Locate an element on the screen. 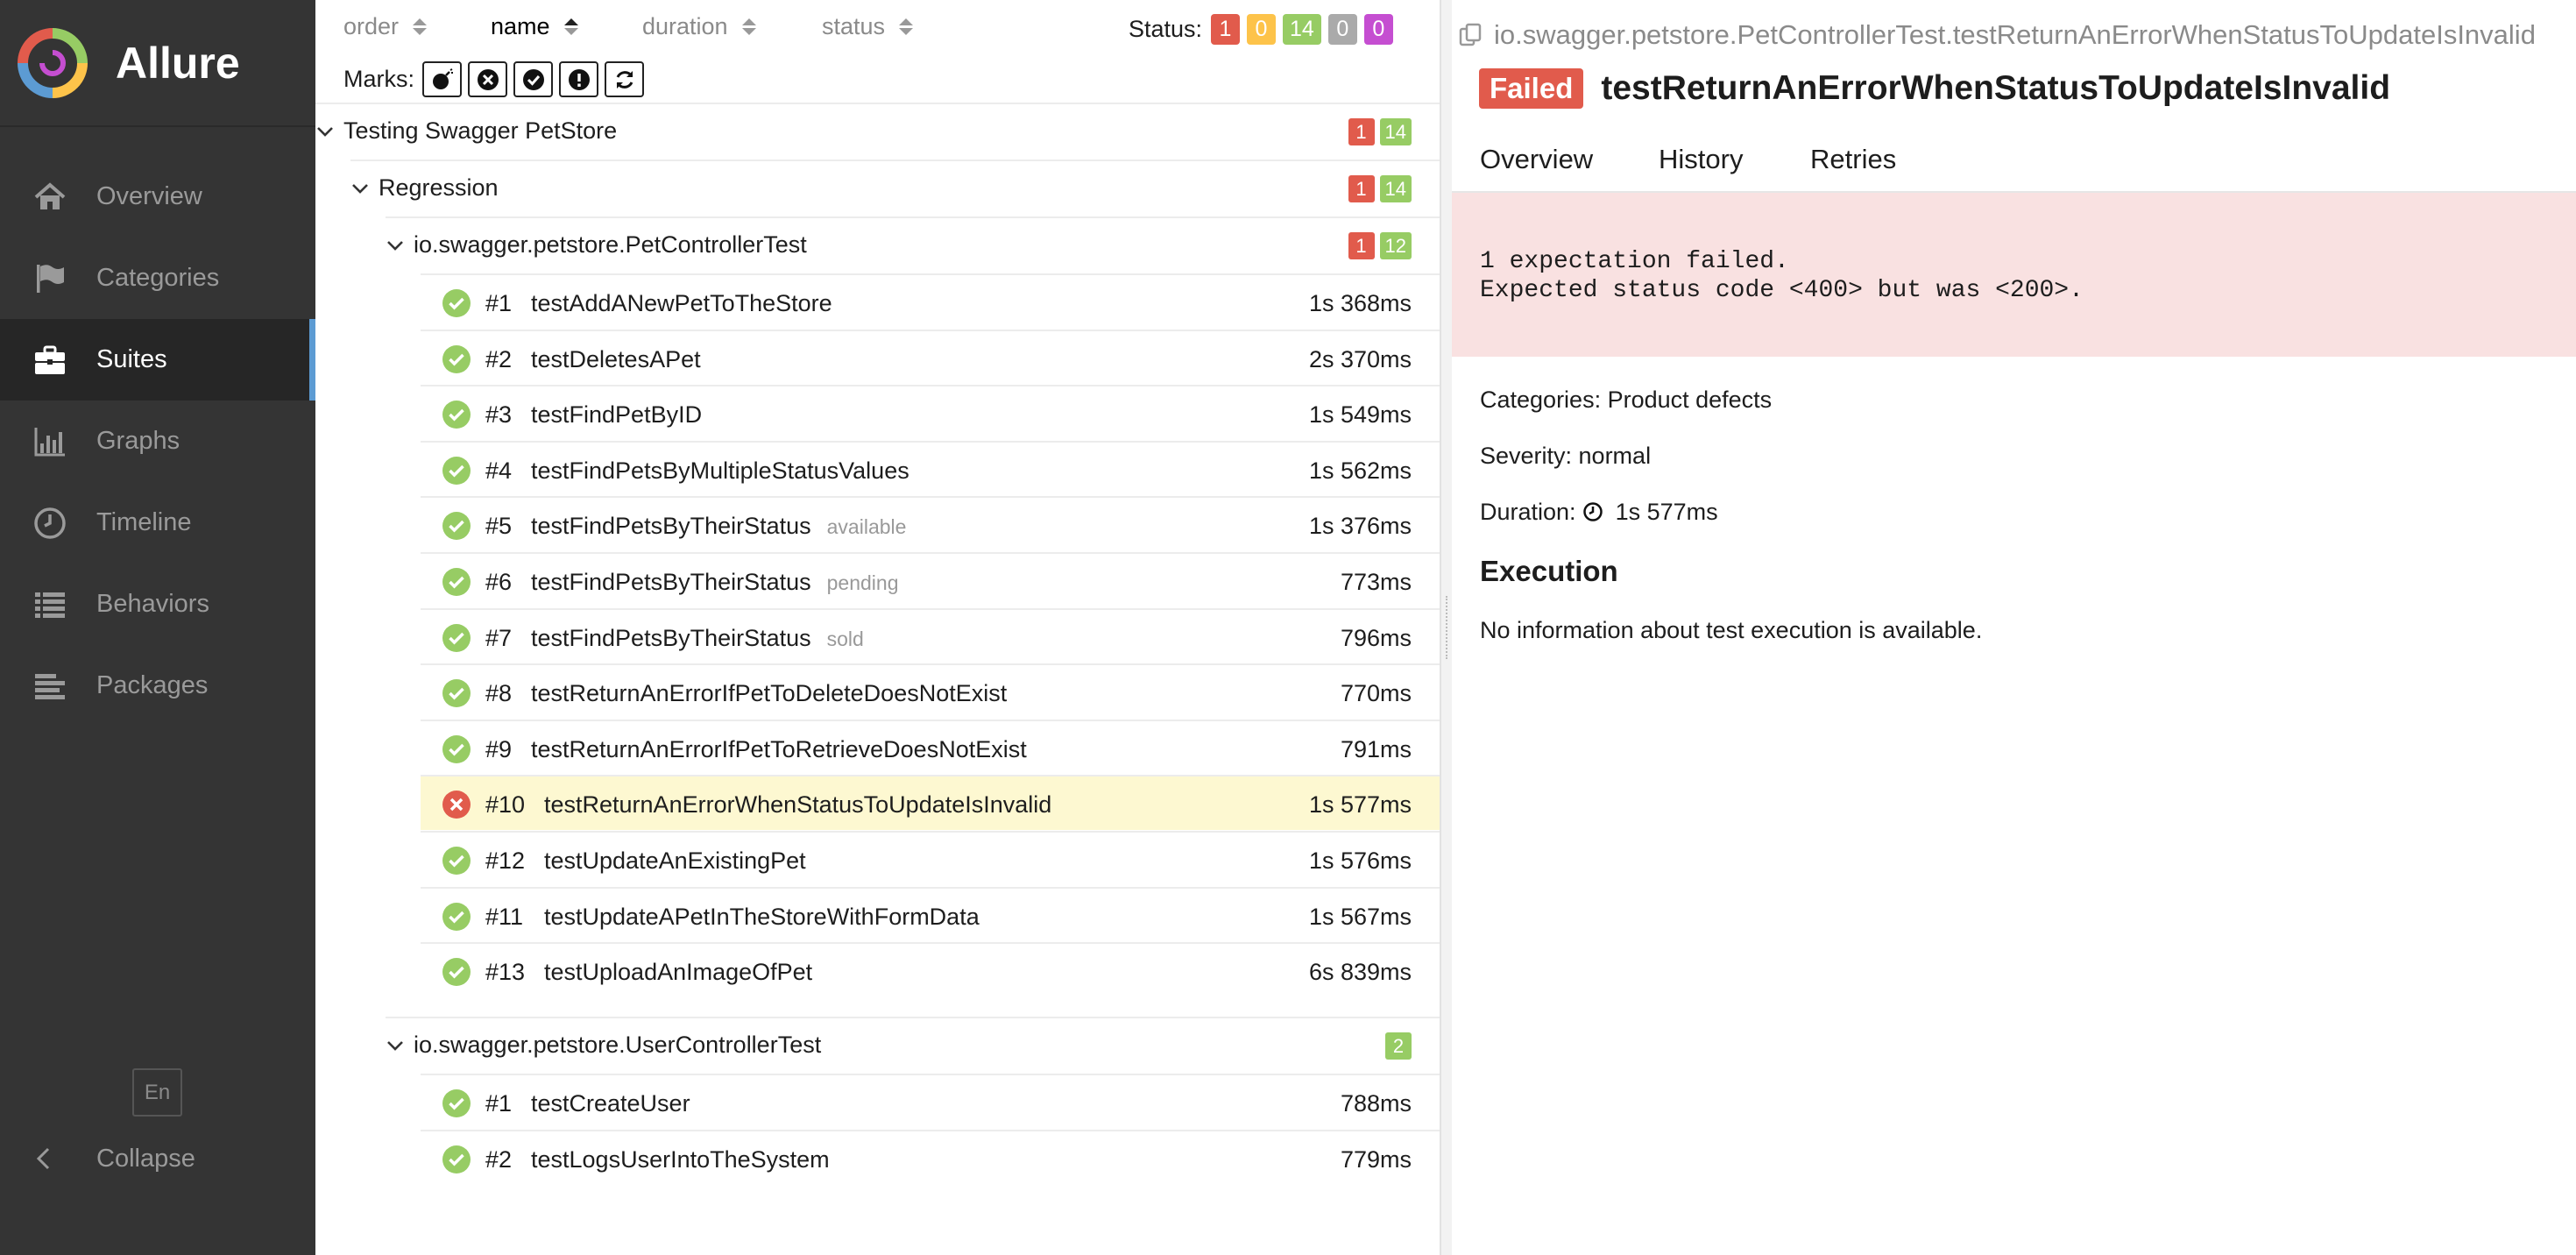 The height and width of the screenshot is (1255, 2576). mark-new-passed-button is located at coordinates (533, 79).